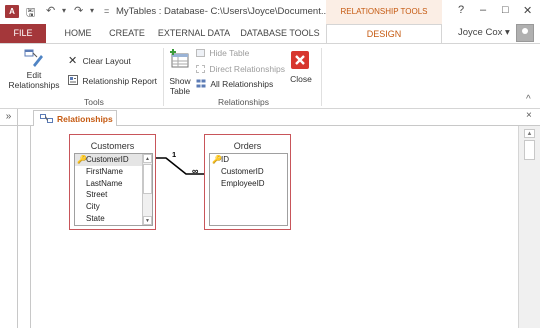  What do you see at coordinates (528, 99) in the screenshot?
I see `collapse-ribbon-icon: ^` at bounding box center [528, 99].